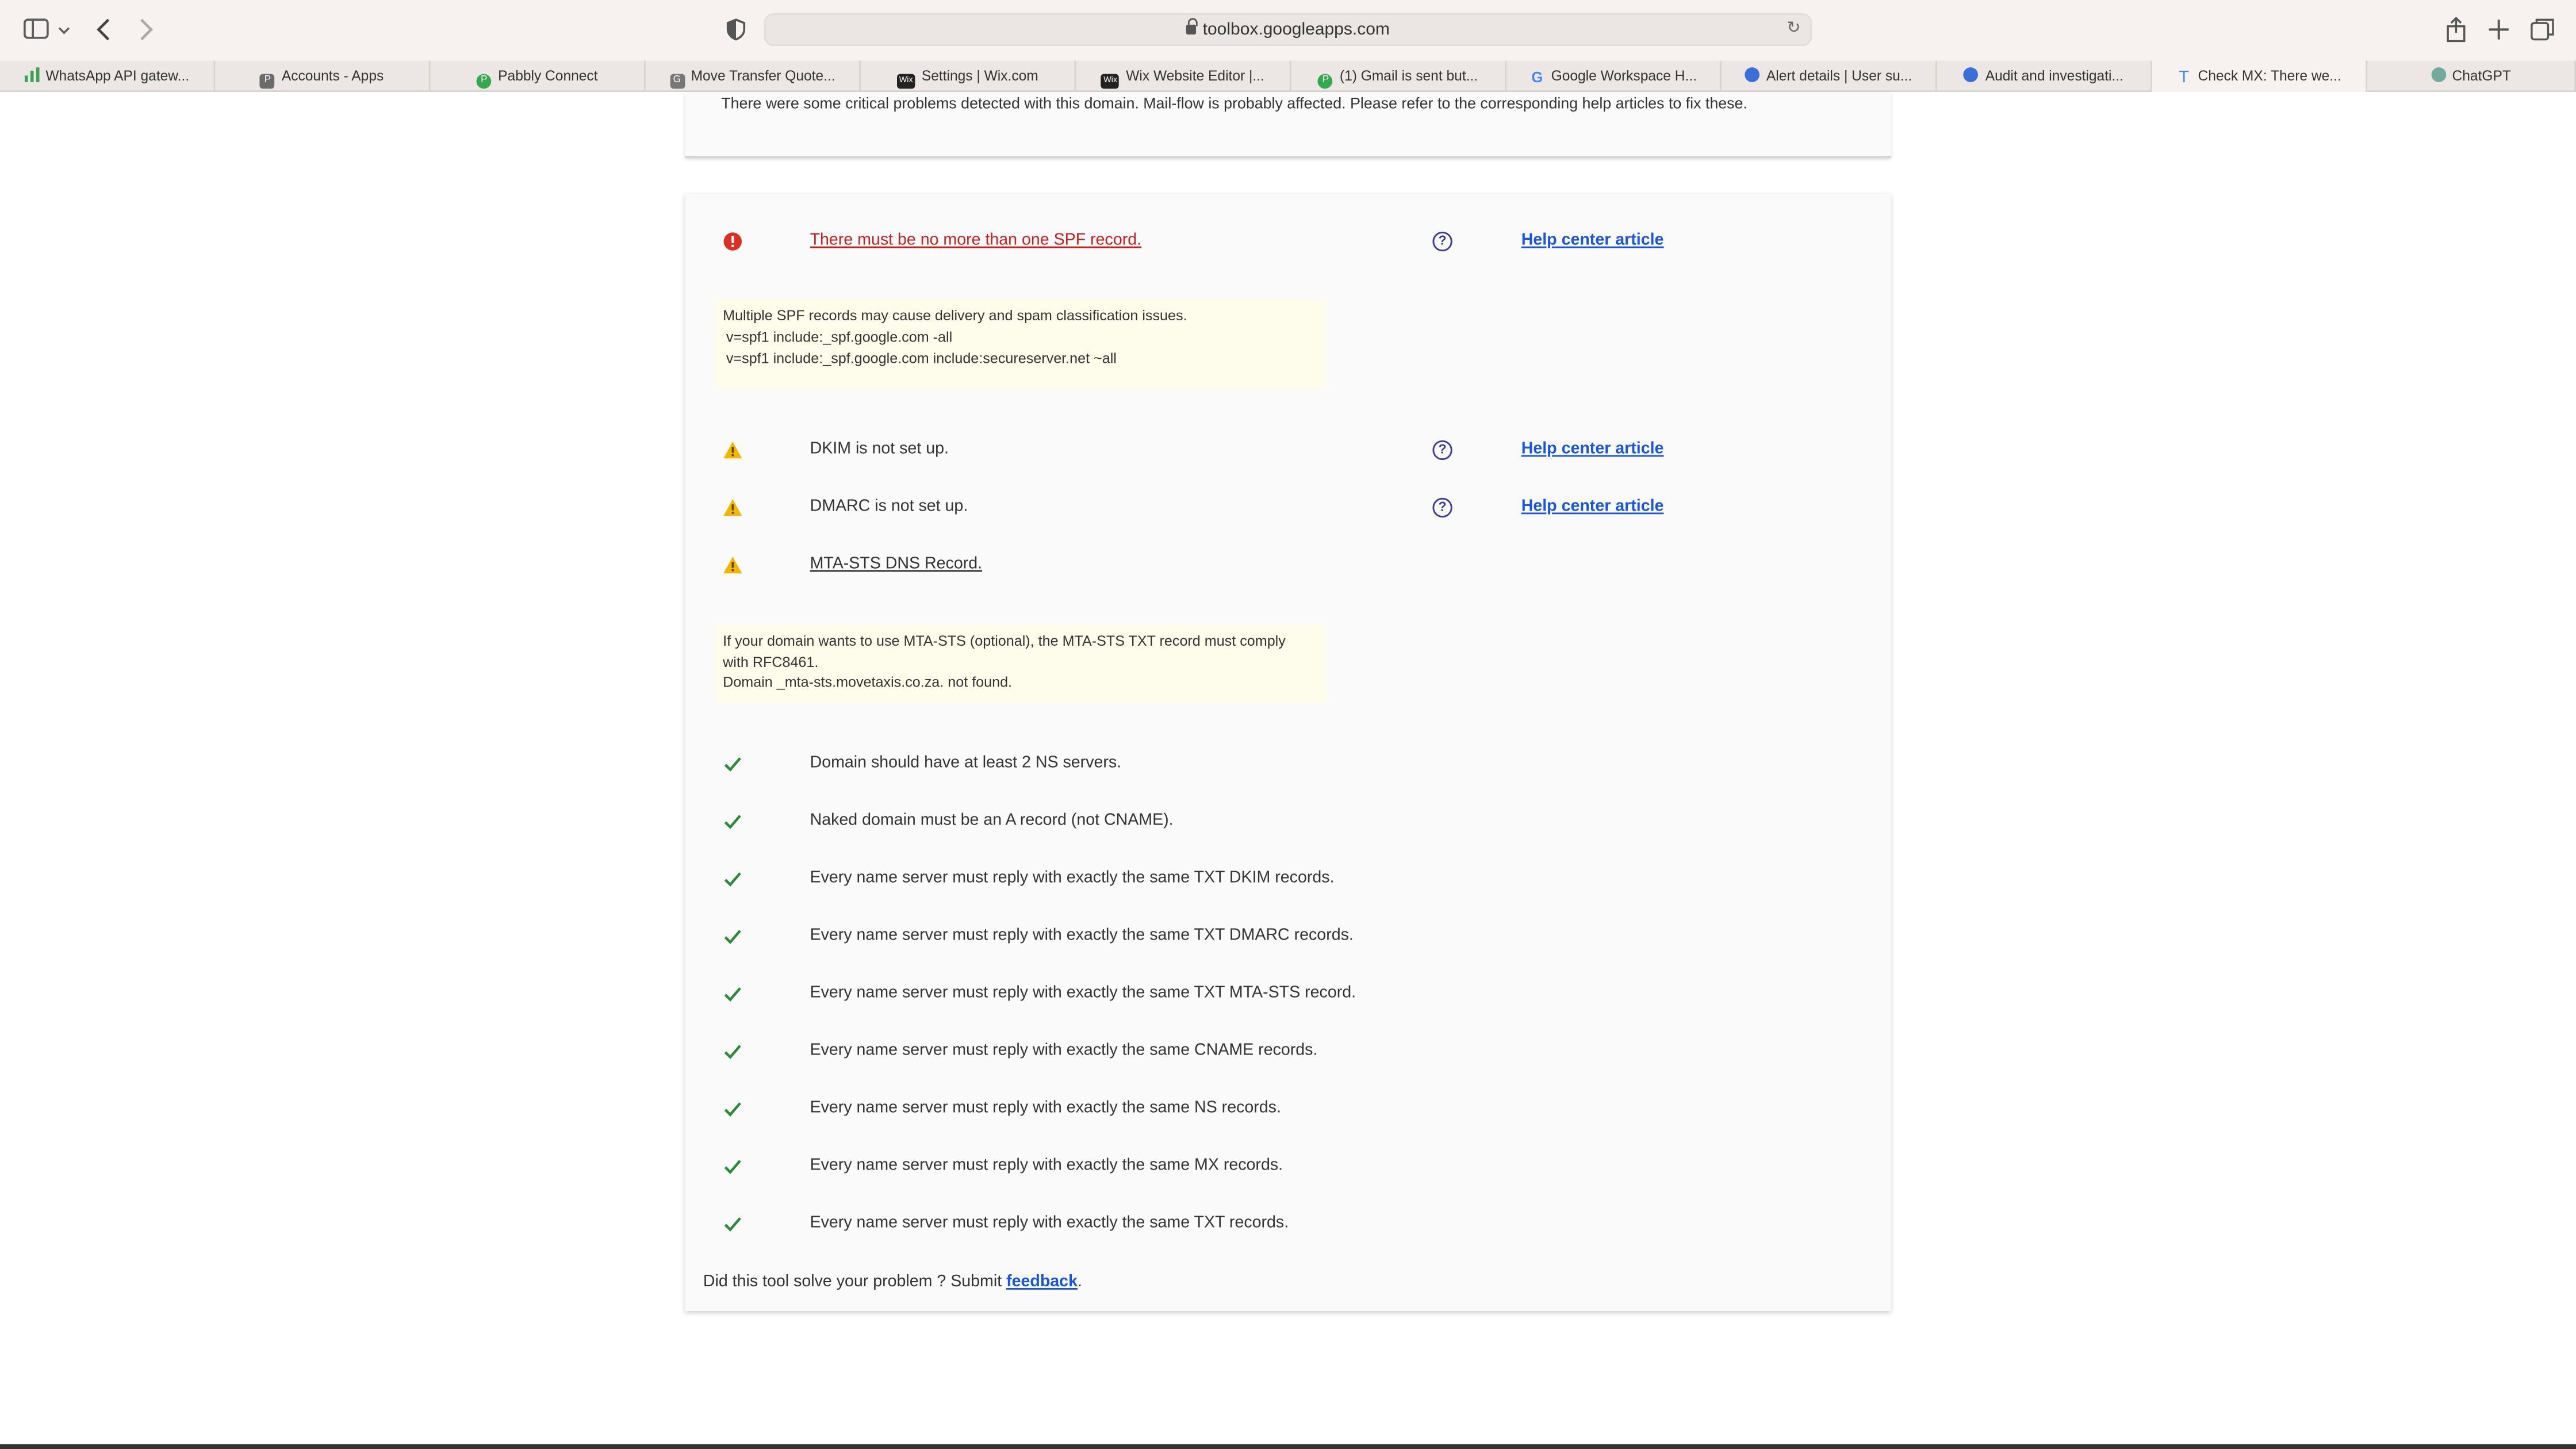  I want to click on mtasts-issue-row: MTA-STS DNS Record., so click(1288, 565).